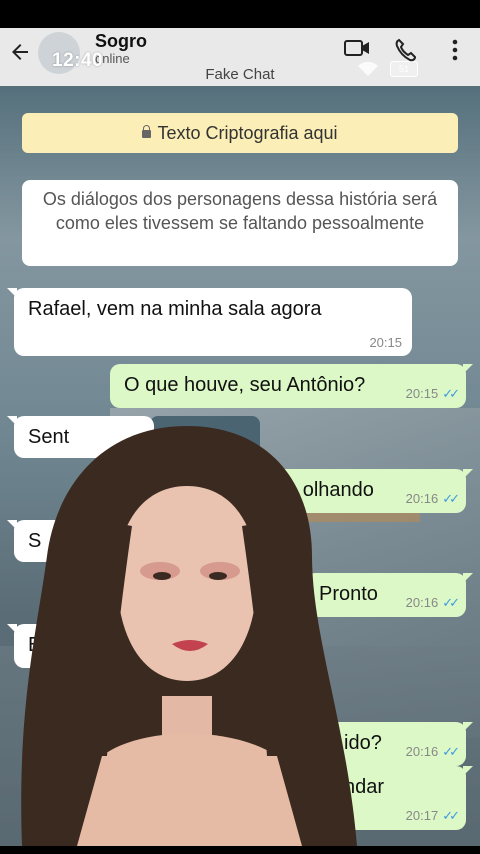 This screenshot has height=854, width=480. I want to click on lock-icon, so click(147, 131).